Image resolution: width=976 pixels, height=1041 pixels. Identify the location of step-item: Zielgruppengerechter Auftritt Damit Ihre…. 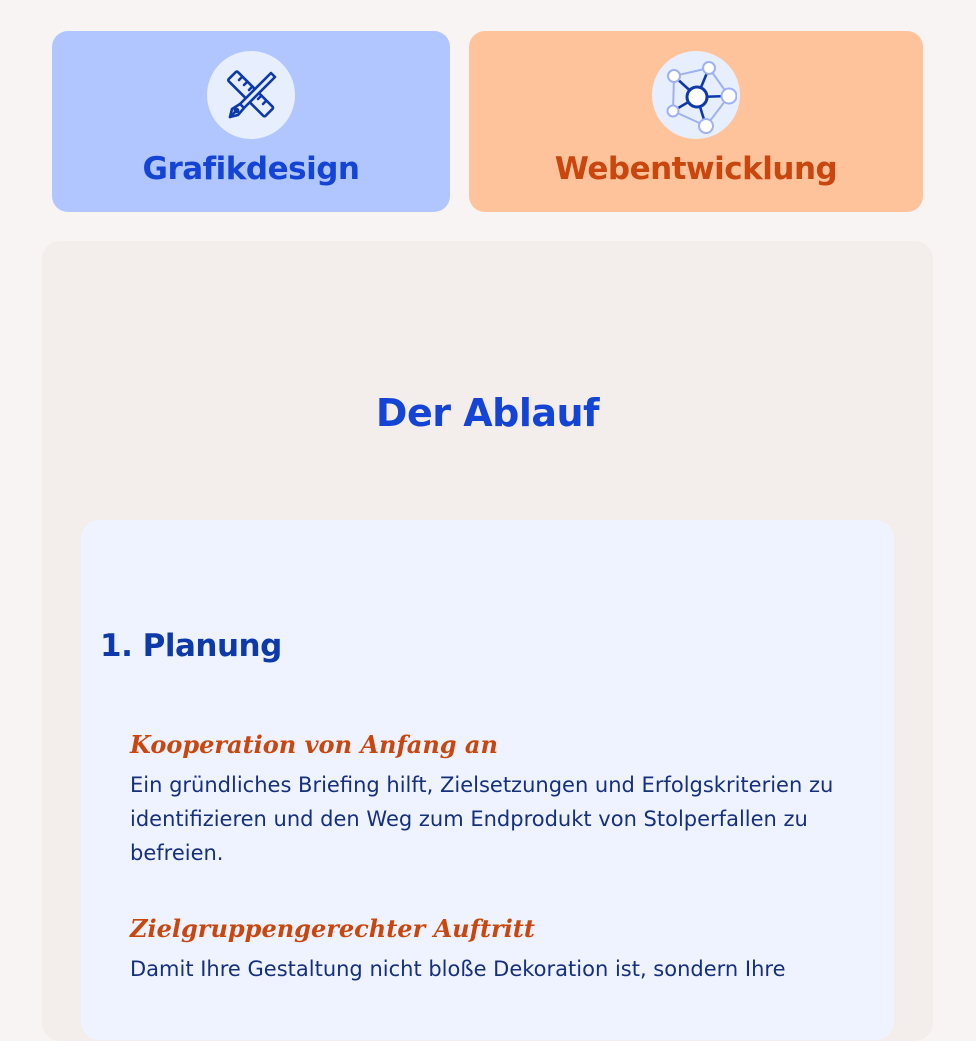
(502, 950).